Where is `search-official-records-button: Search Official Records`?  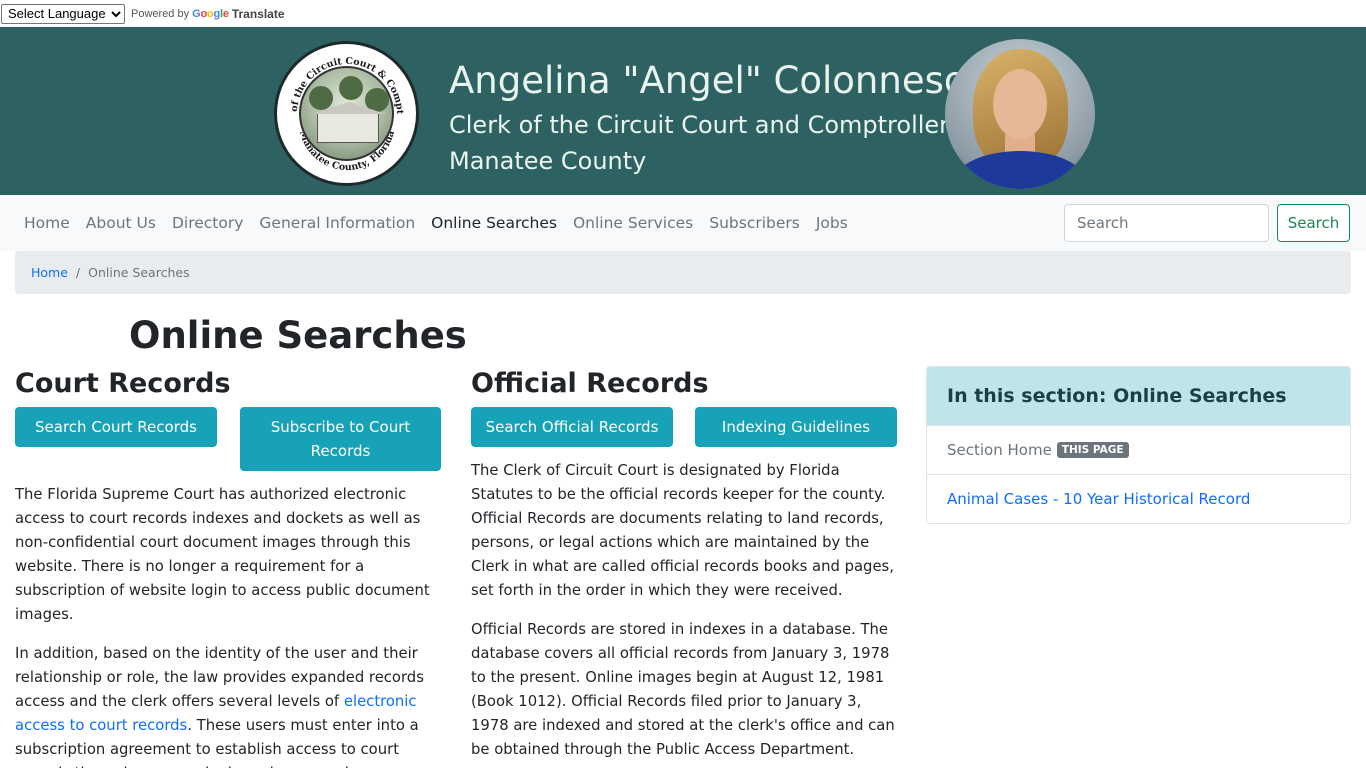 search-official-records-button: Search Official Records is located at coordinates (572, 427).